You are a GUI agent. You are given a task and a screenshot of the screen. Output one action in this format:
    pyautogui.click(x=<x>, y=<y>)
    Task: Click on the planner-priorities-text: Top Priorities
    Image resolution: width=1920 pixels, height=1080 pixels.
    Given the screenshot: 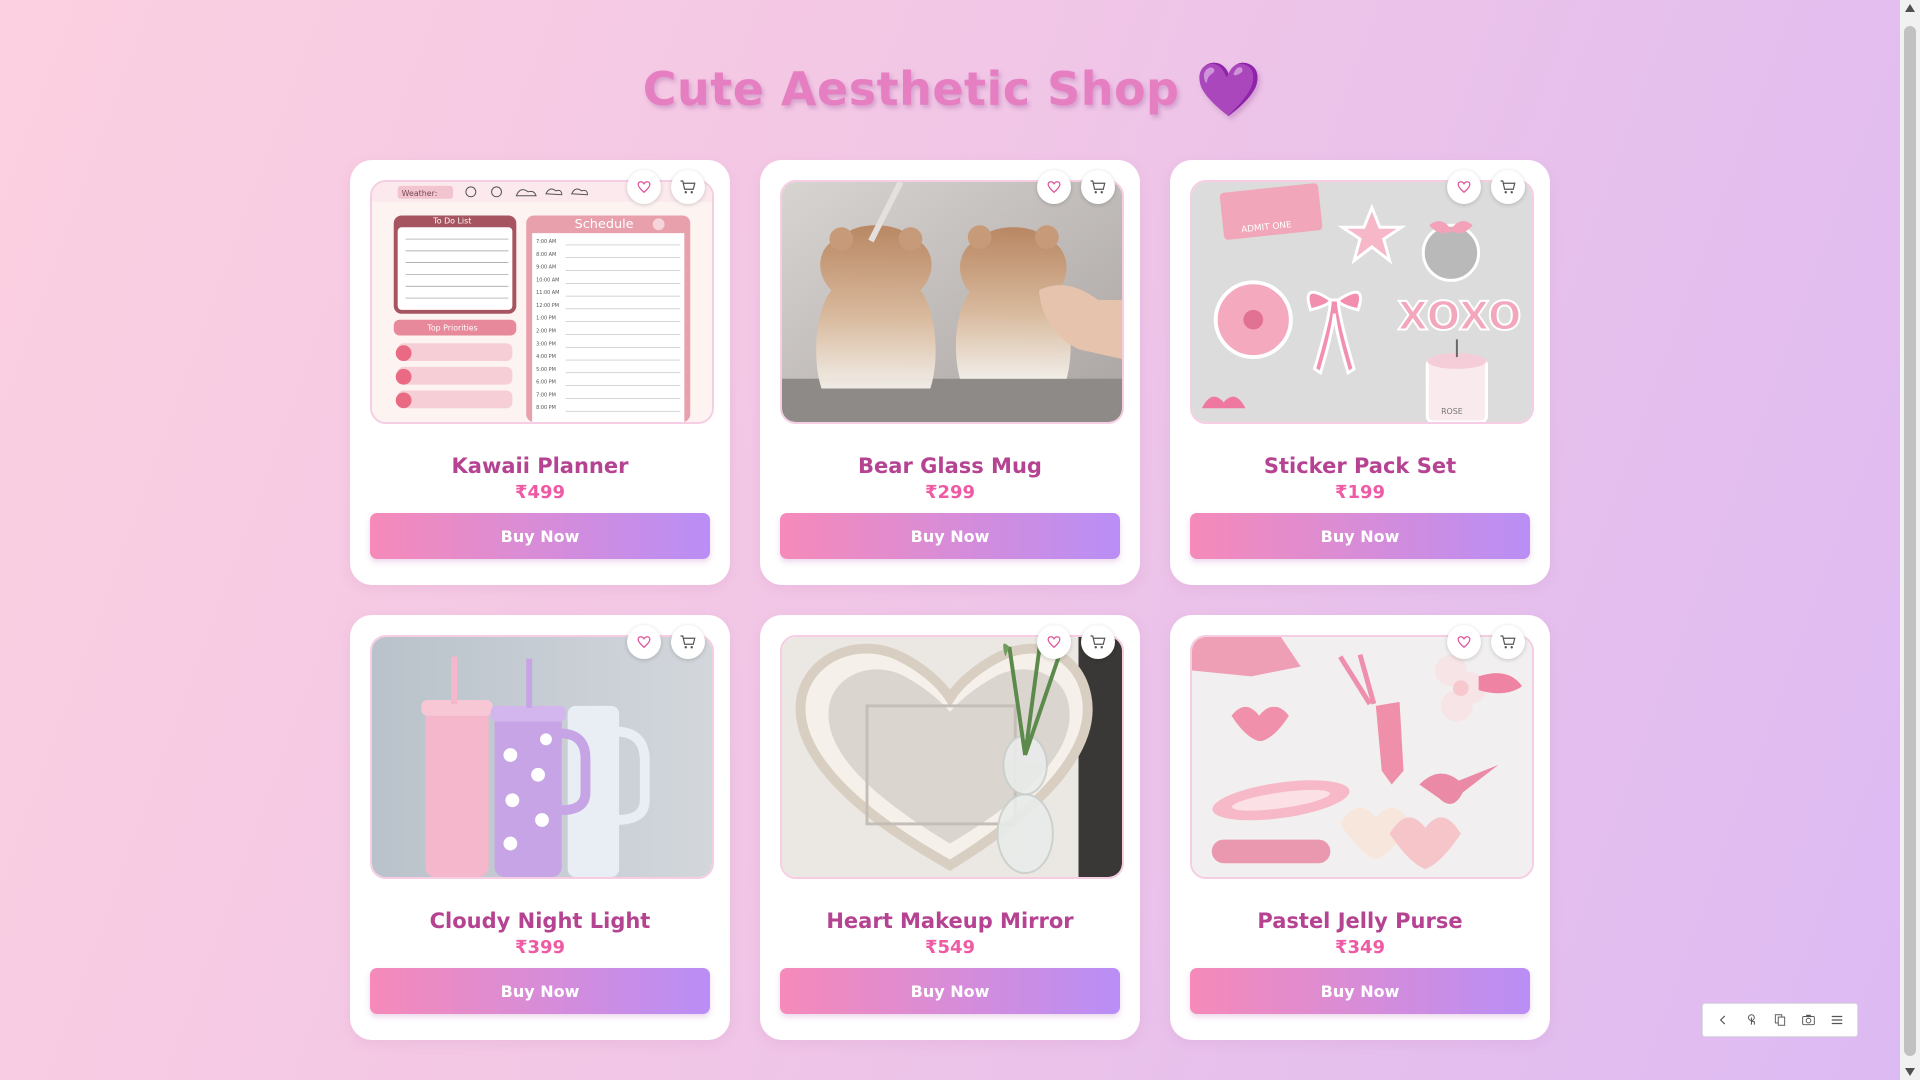 What is the action you would take?
    pyautogui.click(x=451, y=328)
    